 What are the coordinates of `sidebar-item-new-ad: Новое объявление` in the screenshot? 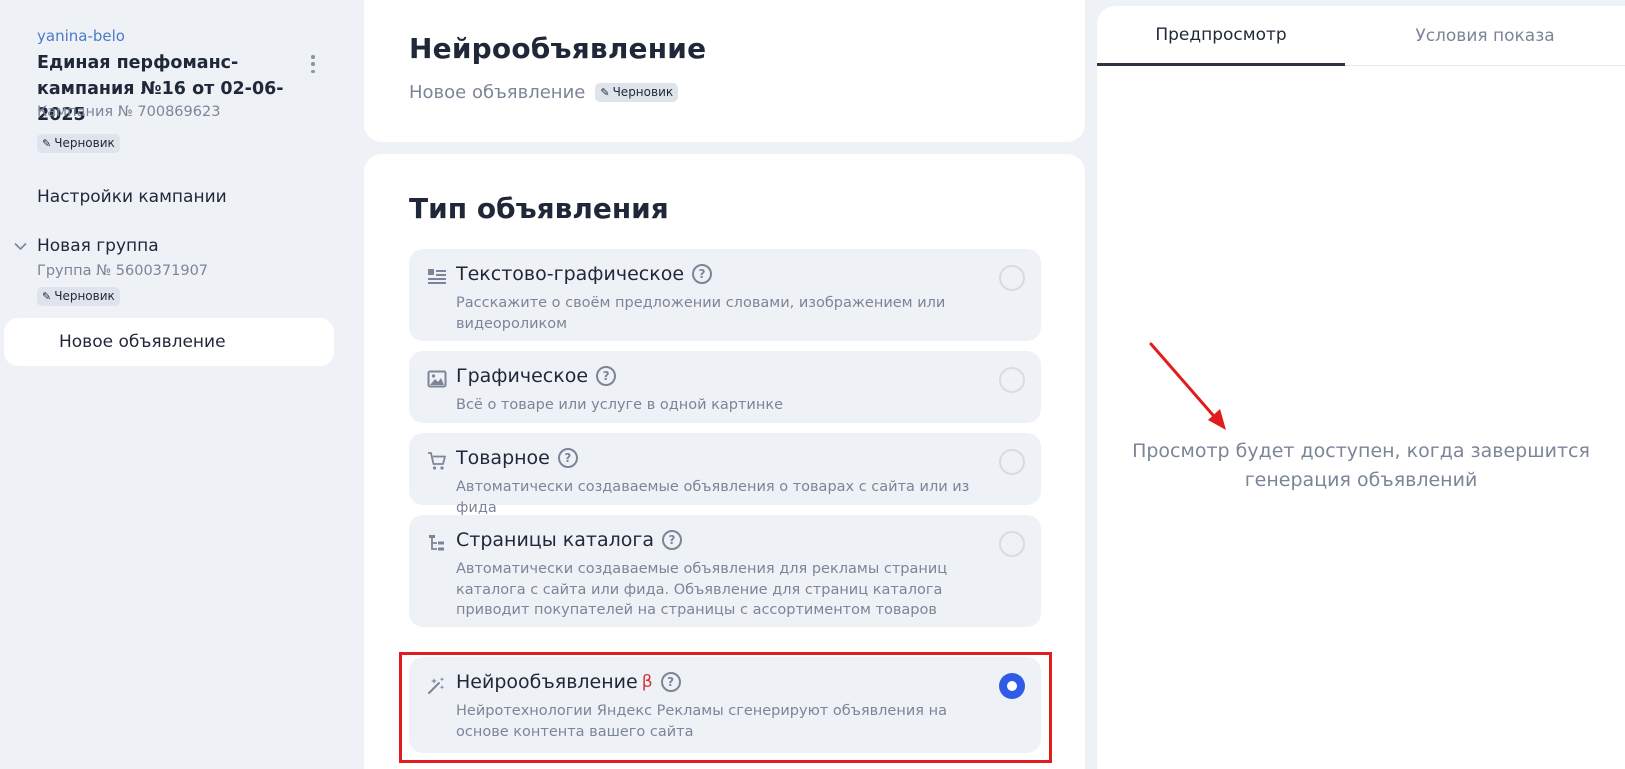 It's located at (169, 342).